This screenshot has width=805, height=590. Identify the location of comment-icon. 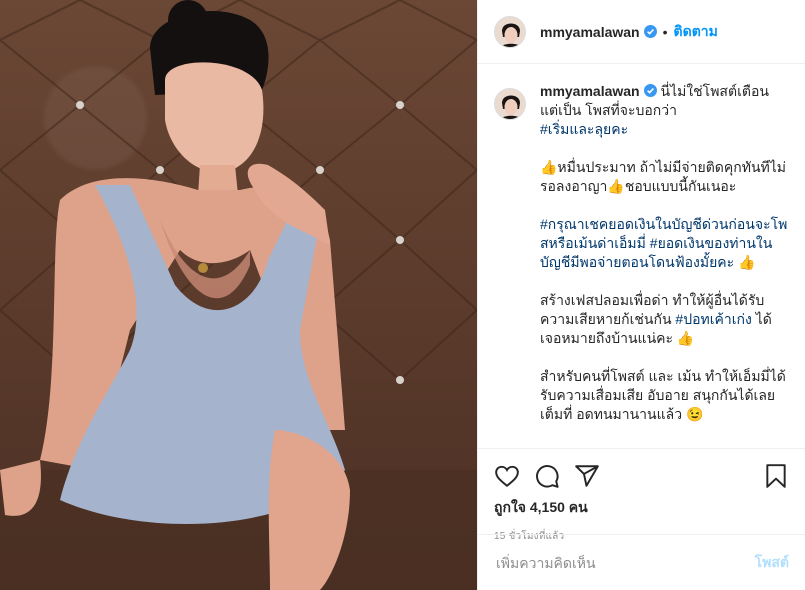
(547, 476).